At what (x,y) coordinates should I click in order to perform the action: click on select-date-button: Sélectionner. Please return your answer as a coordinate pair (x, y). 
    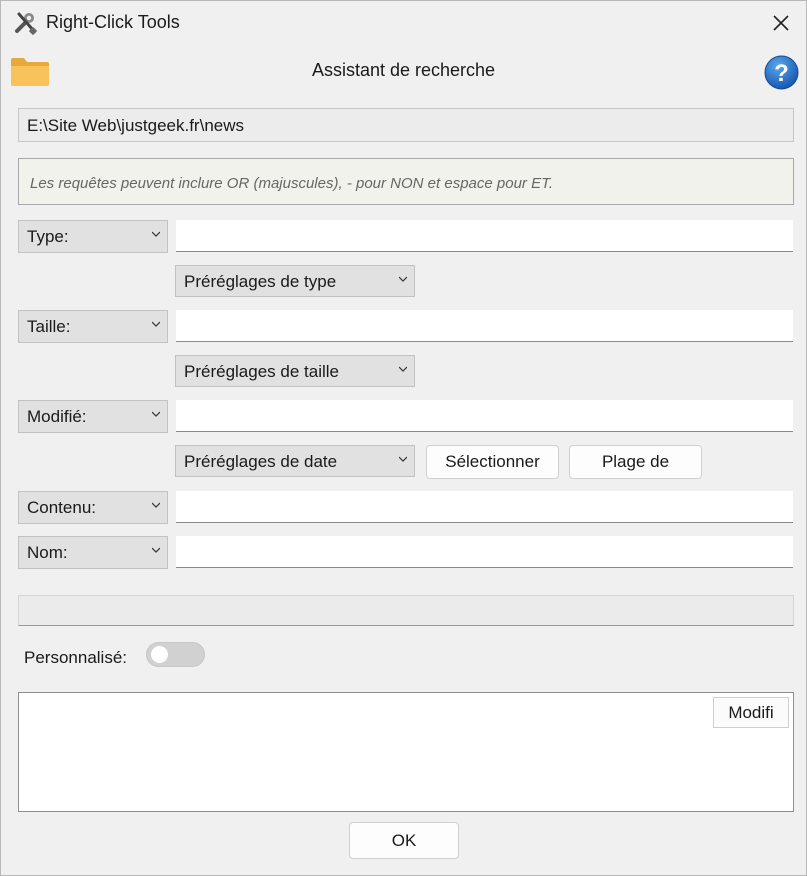
    Looking at the image, I should click on (492, 462).